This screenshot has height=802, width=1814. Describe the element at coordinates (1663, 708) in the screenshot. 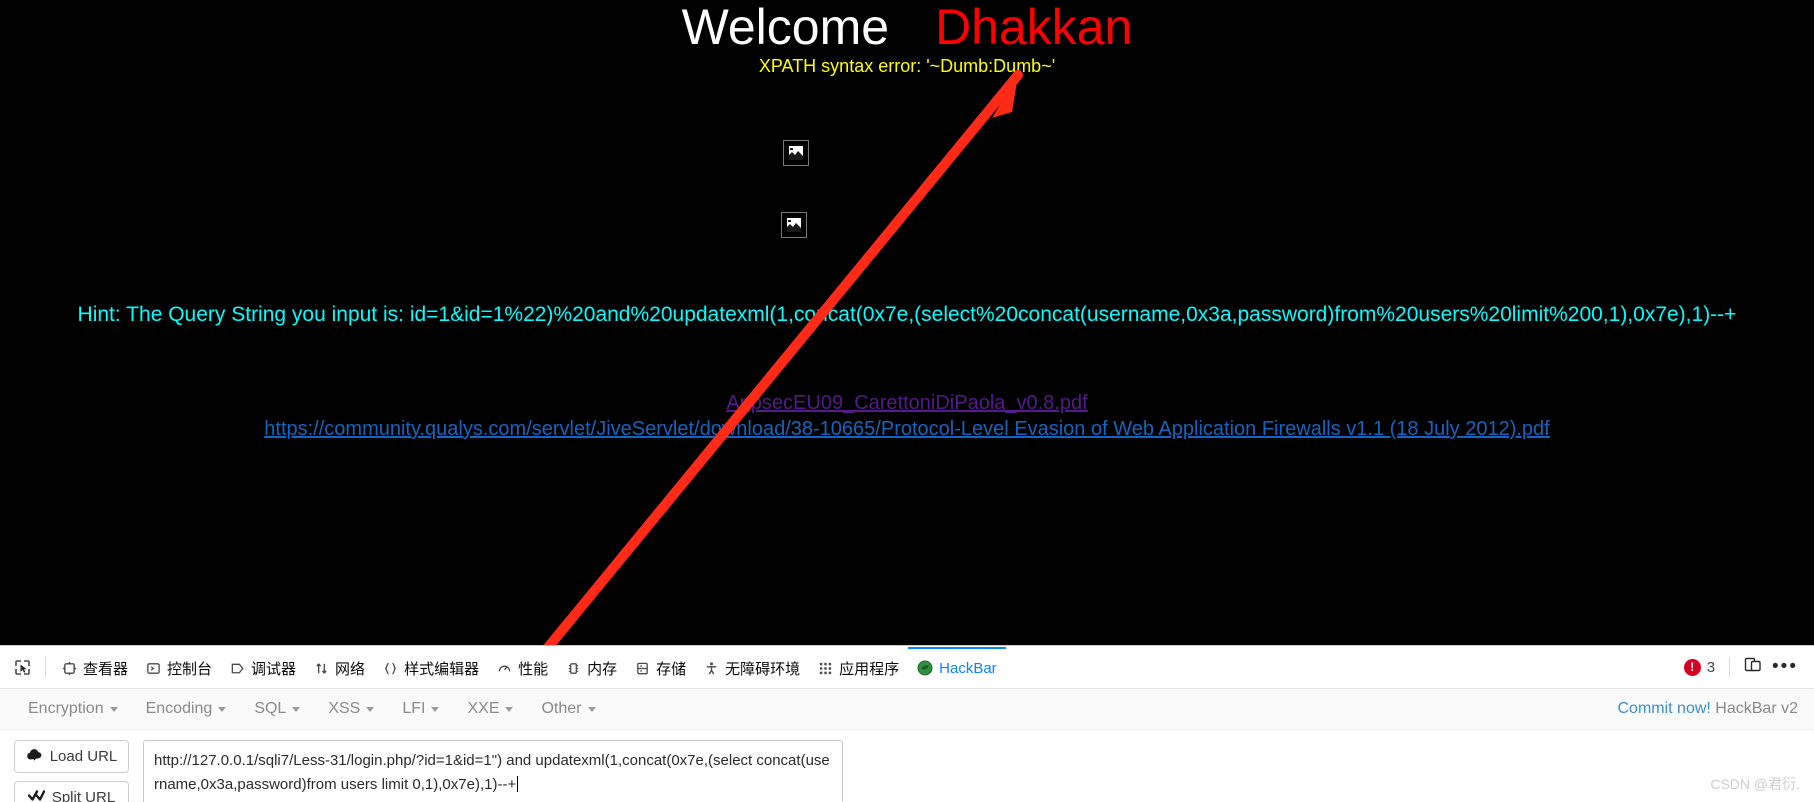

I see `commit-now-link: Commit now!` at that location.